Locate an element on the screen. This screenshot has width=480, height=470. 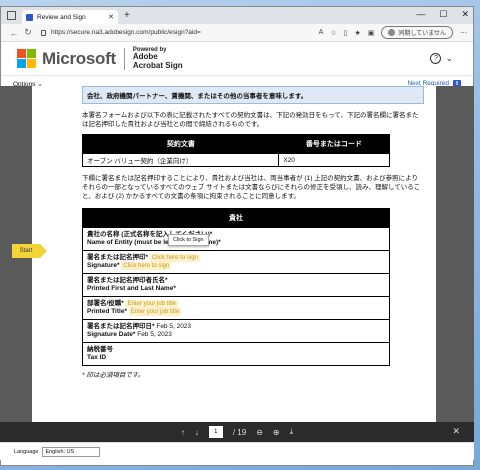
tab-title: Review and Sign is located at coordinates (61, 17).